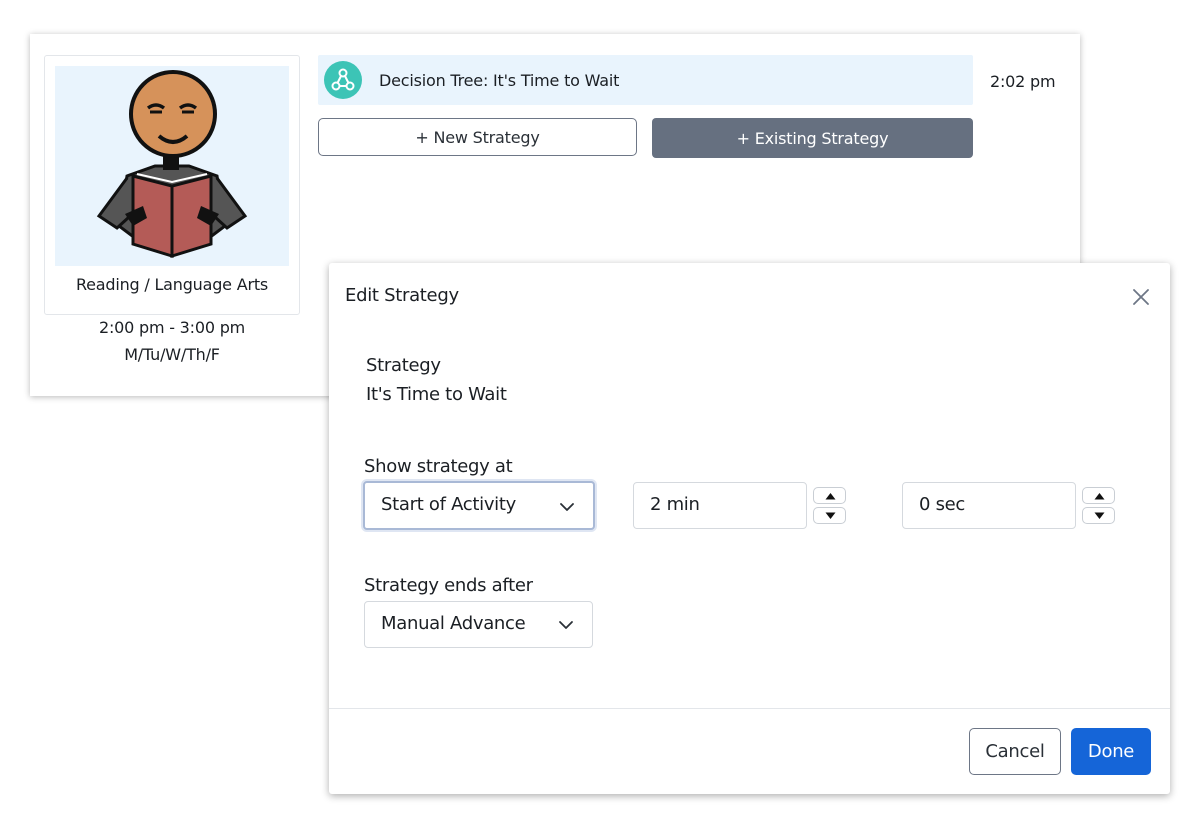 This screenshot has width=1200, height=826. What do you see at coordinates (402, 295) in the screenshot?
I see `modal-title: Edit Strategy` at bounding box center [402, 295].